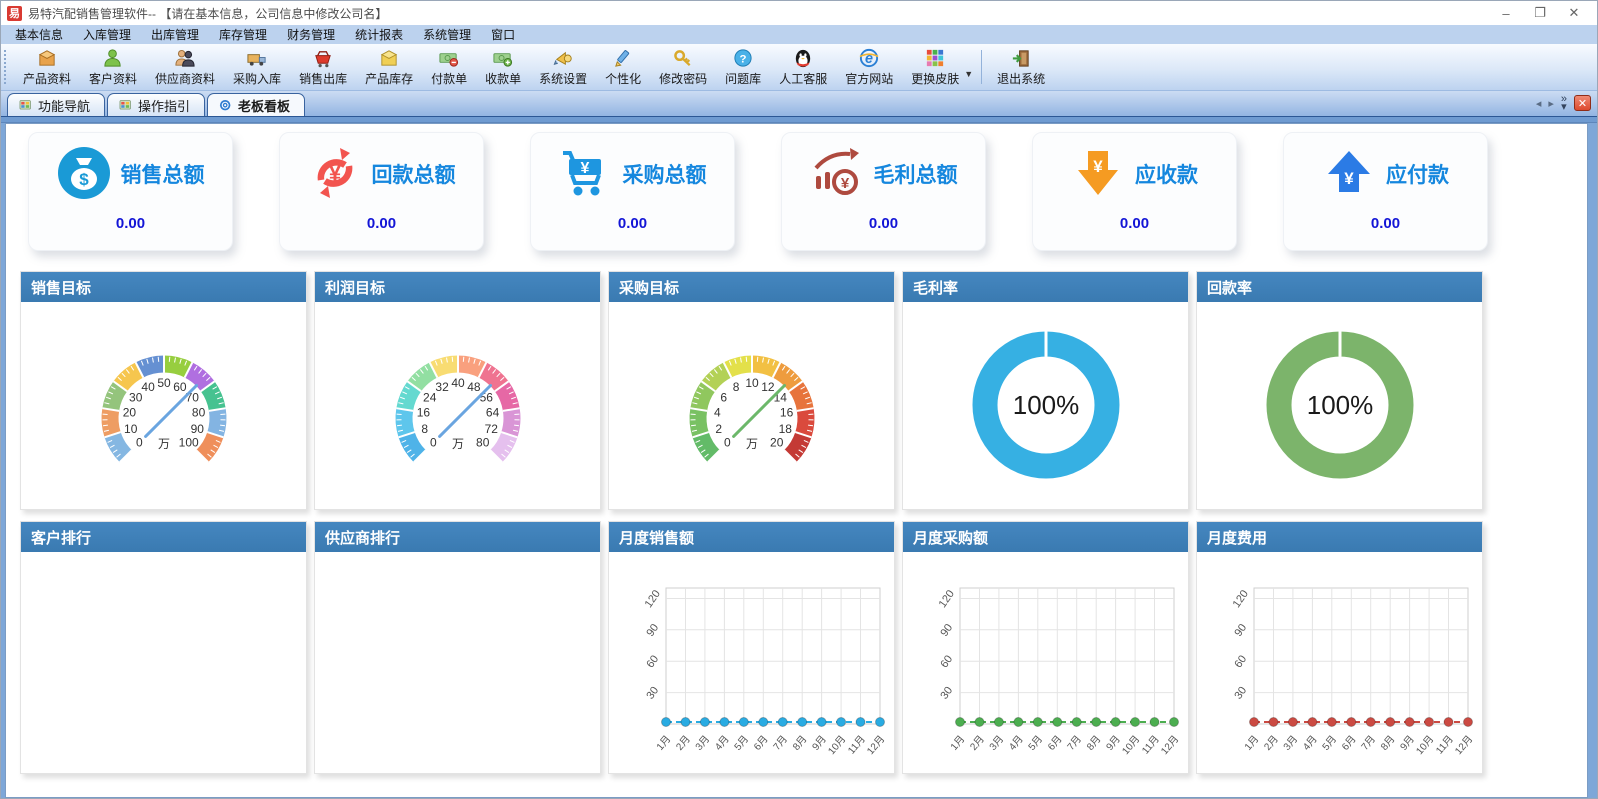 This screenshot has width=1598, height=799. I want to click on toolbar-button-3: 采购入库, so click(257, 67).